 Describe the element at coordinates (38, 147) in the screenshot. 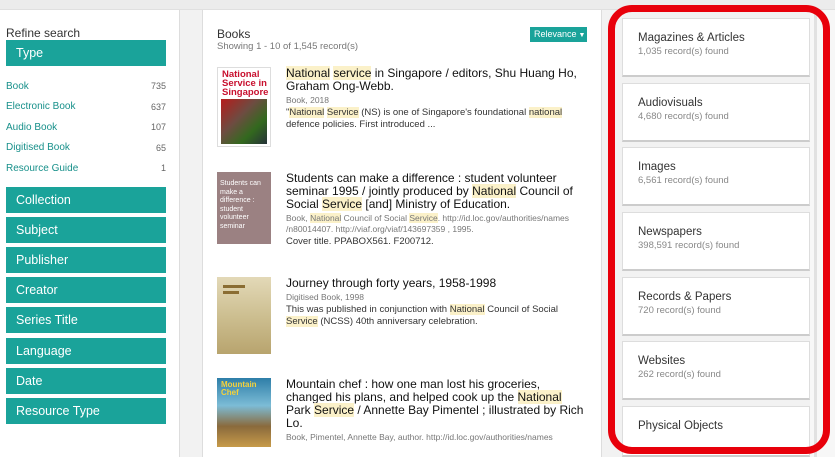

I see `type-item-label: Digitised Book` at that location.